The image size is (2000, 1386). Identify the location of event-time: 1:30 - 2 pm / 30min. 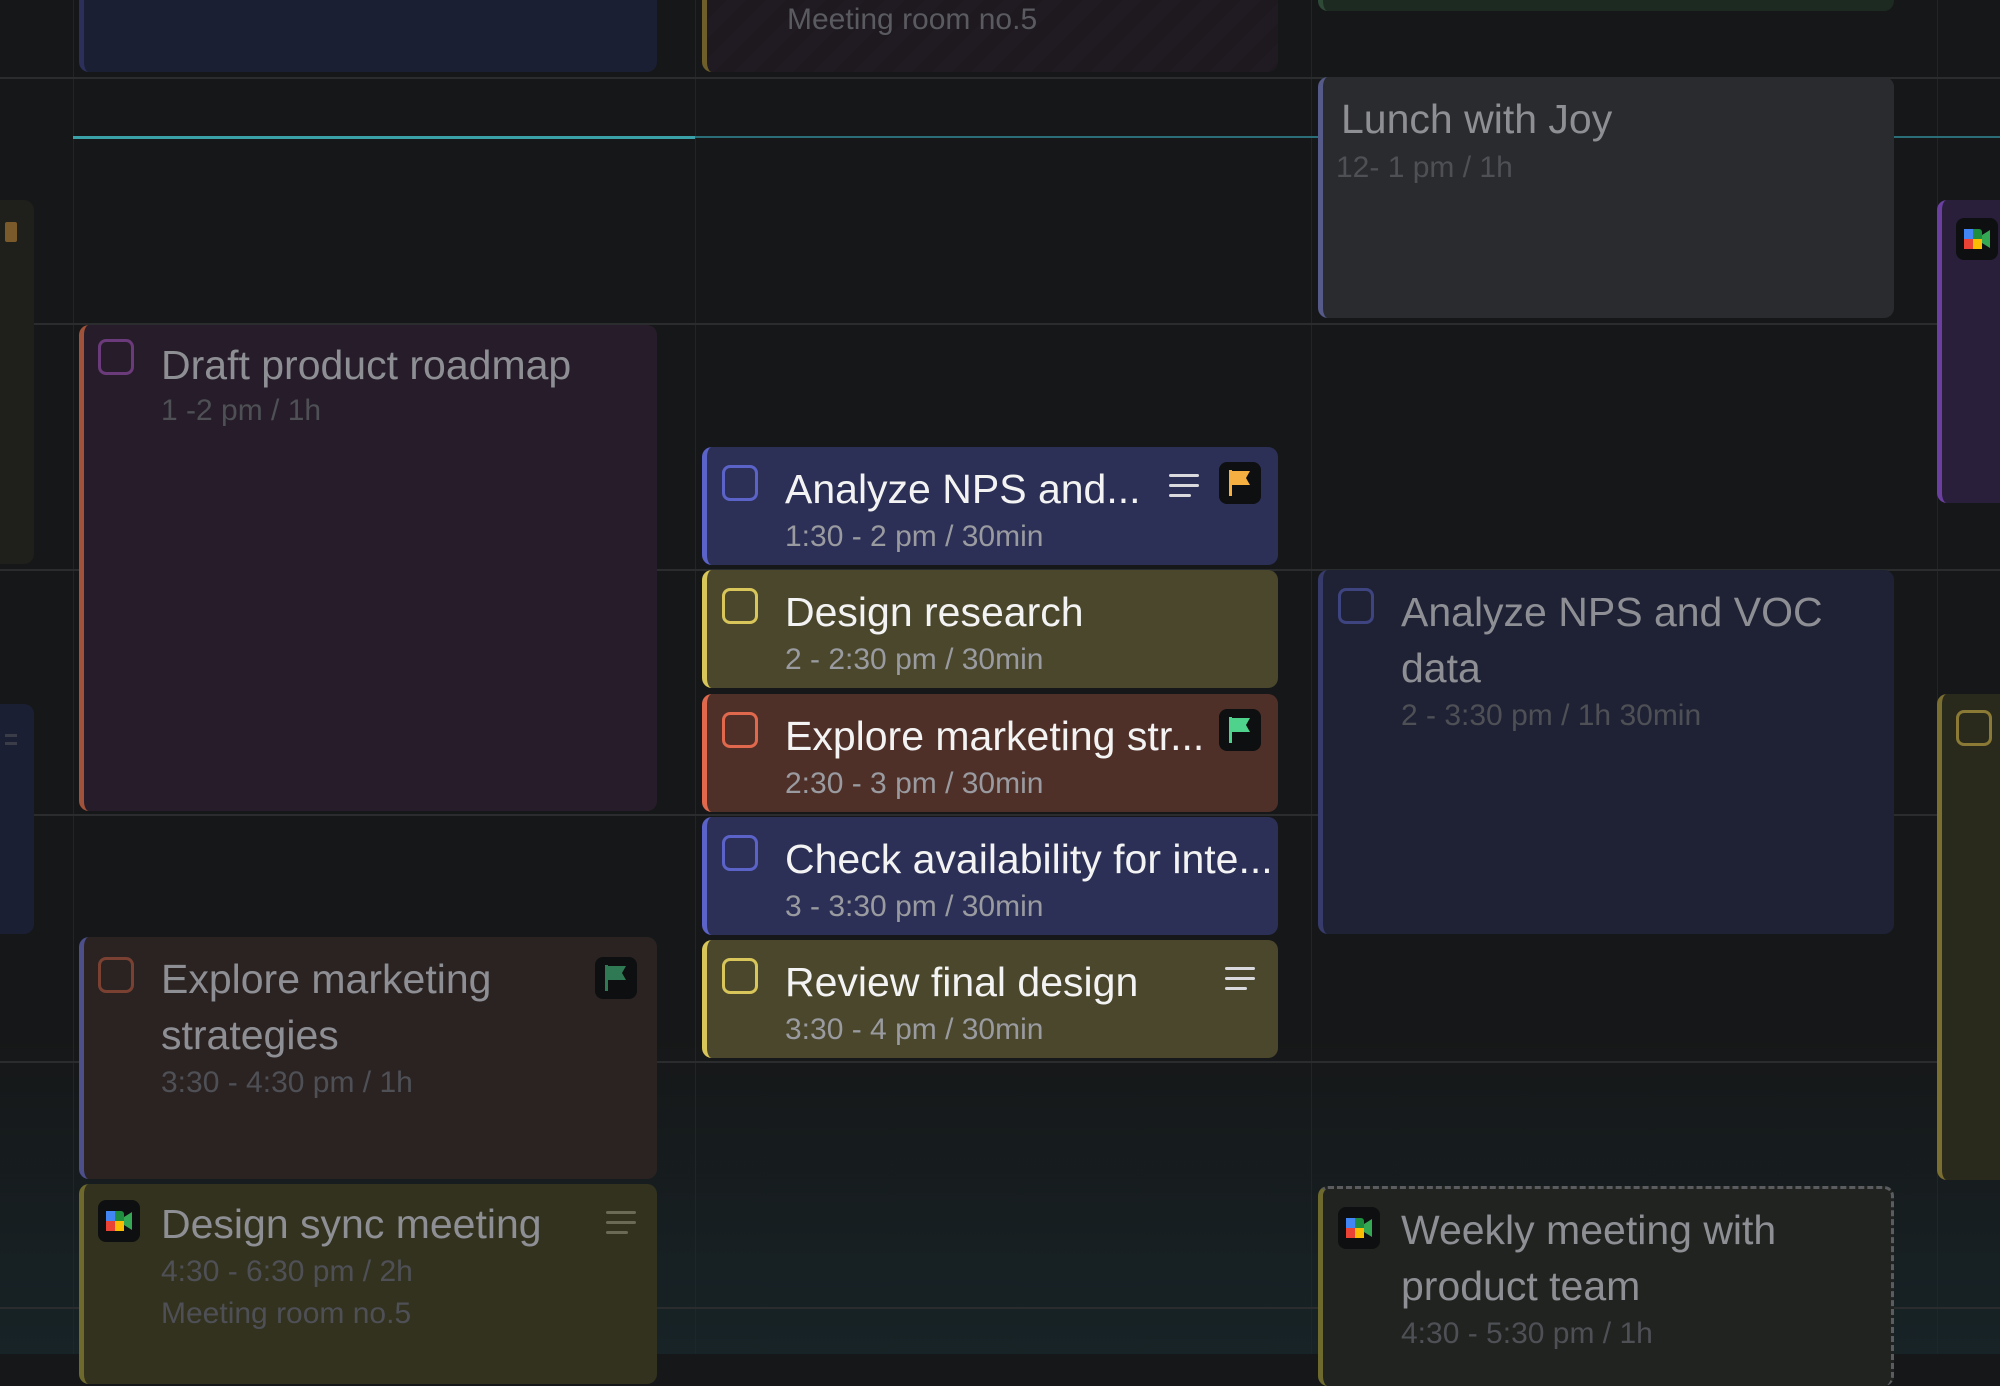
(914, 536).